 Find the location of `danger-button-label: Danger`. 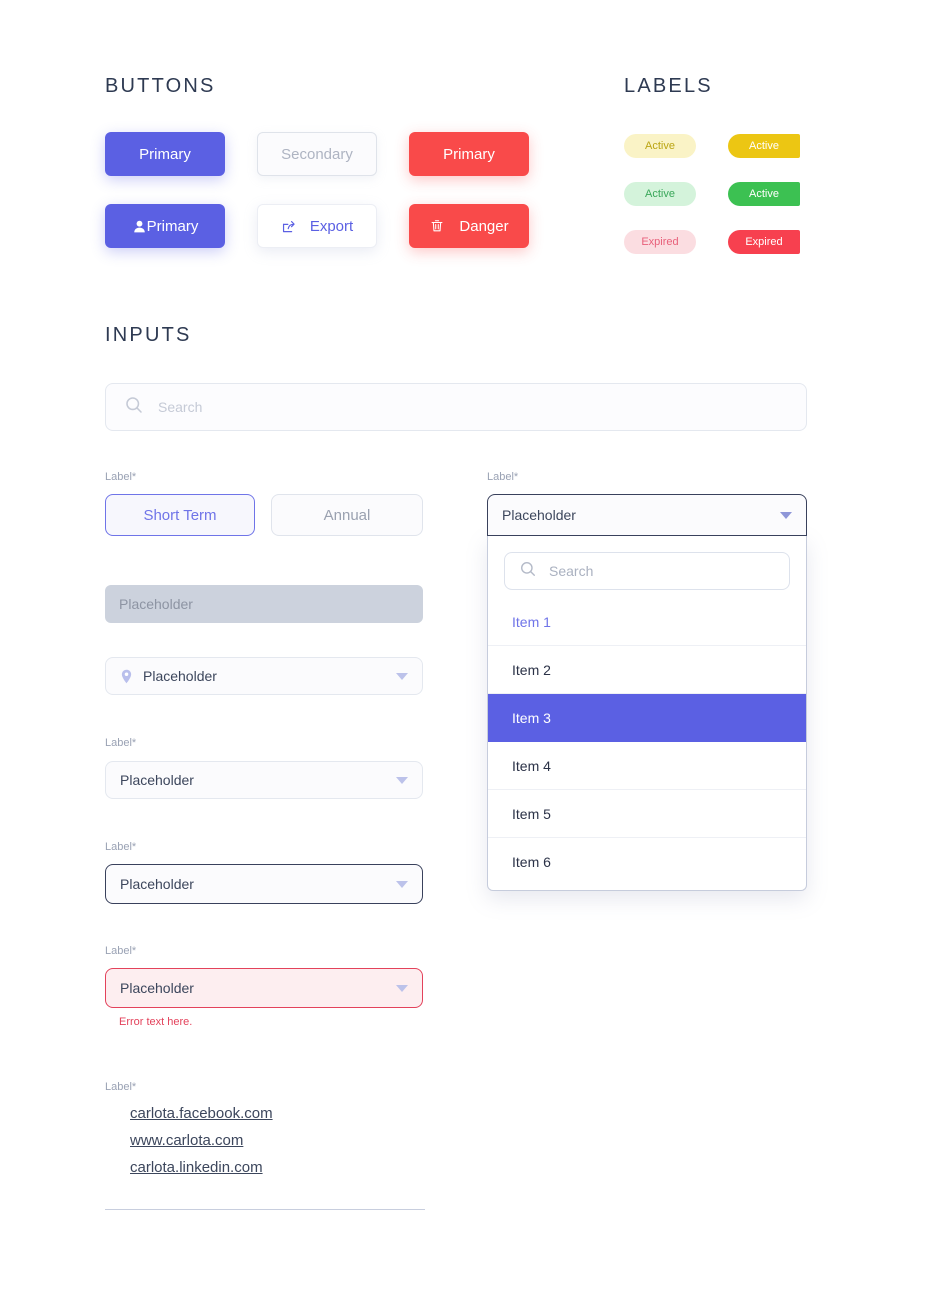

danger-button-label: Danger is located at coordinates (484, 226).